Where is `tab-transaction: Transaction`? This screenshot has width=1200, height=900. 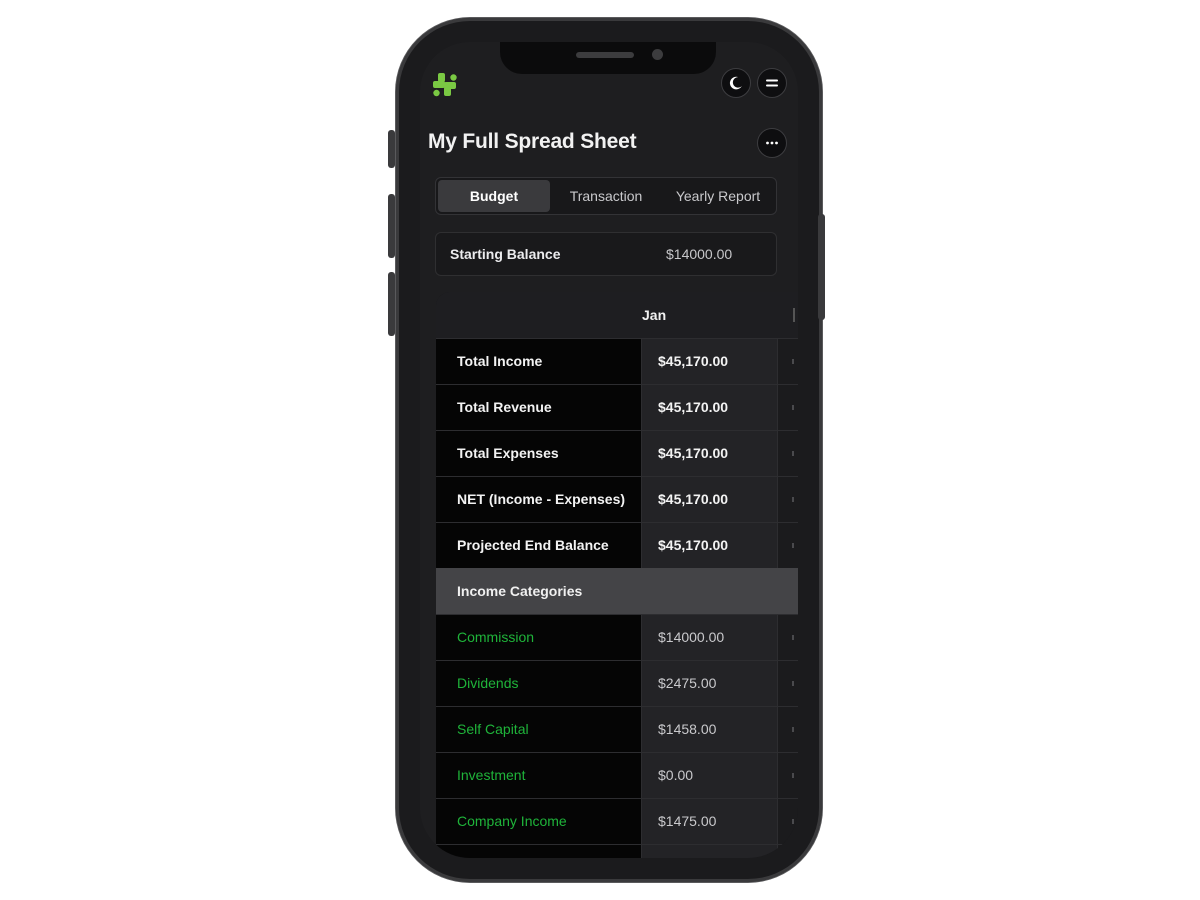
tab-transaction: Transaction is located at coordinates (606, 196).